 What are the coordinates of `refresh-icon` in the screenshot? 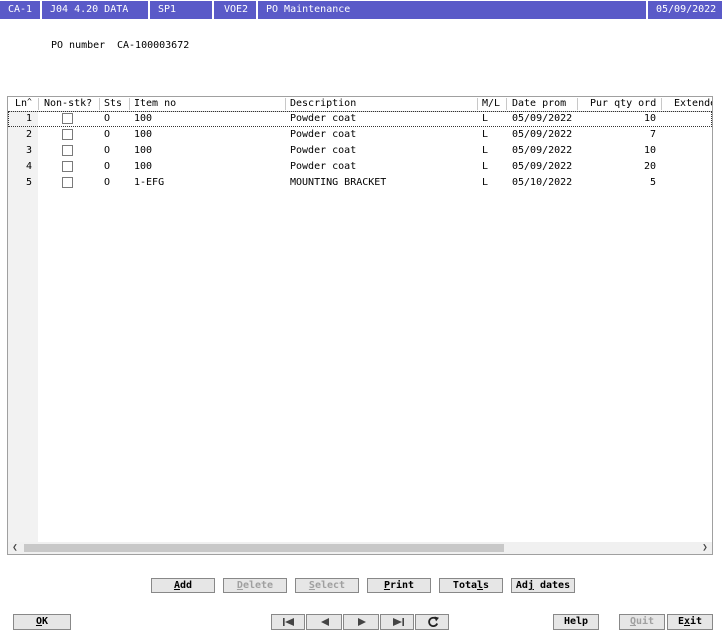 It's located at (433, 622).